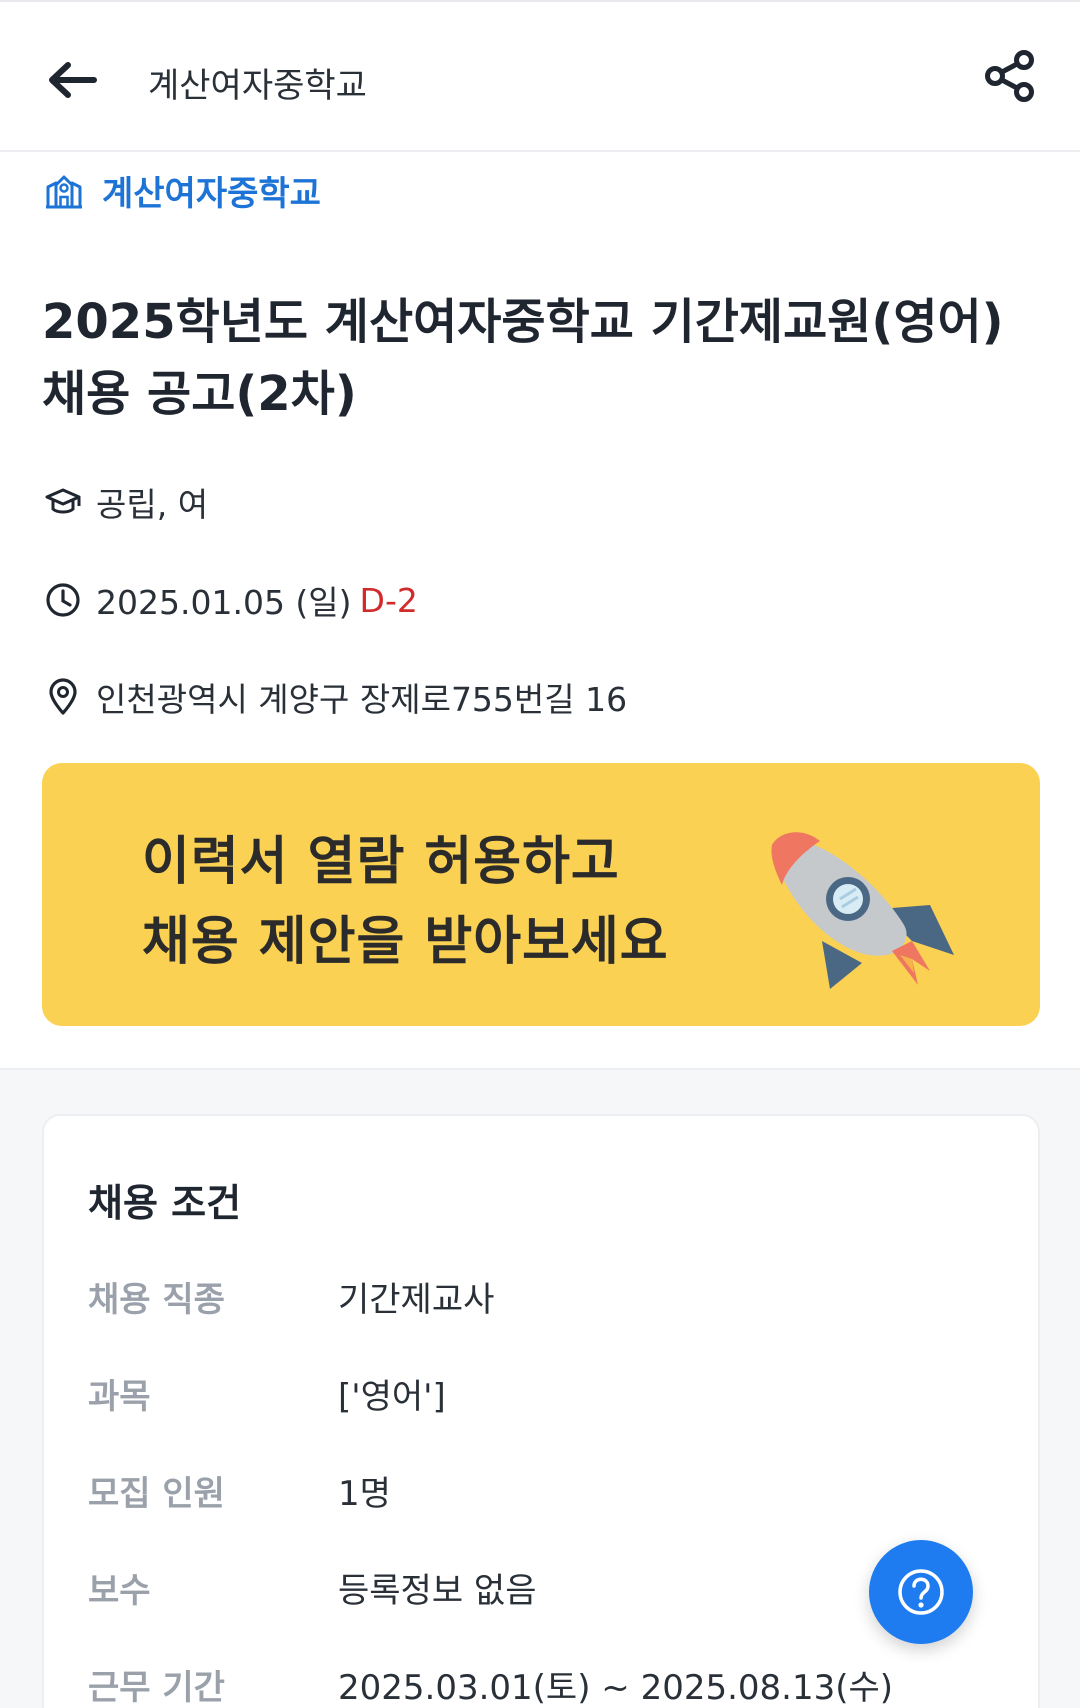 The image size is (1080, 1708). Describe the element at coordinates (416, 1300) in the screenshot. I see `condition-value: 기간제교사` at that location.